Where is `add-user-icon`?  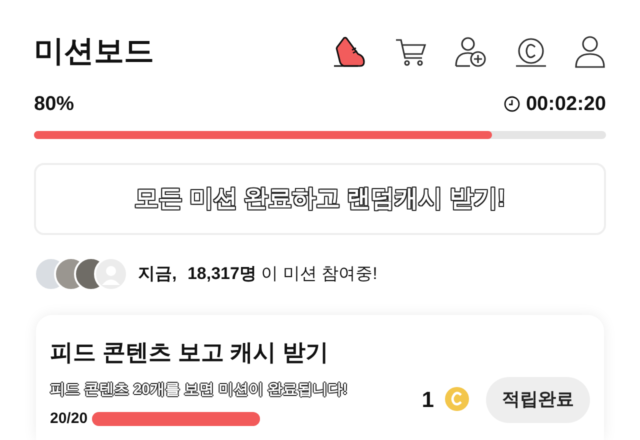 add-user-icon is located at coordinates (471, 51).